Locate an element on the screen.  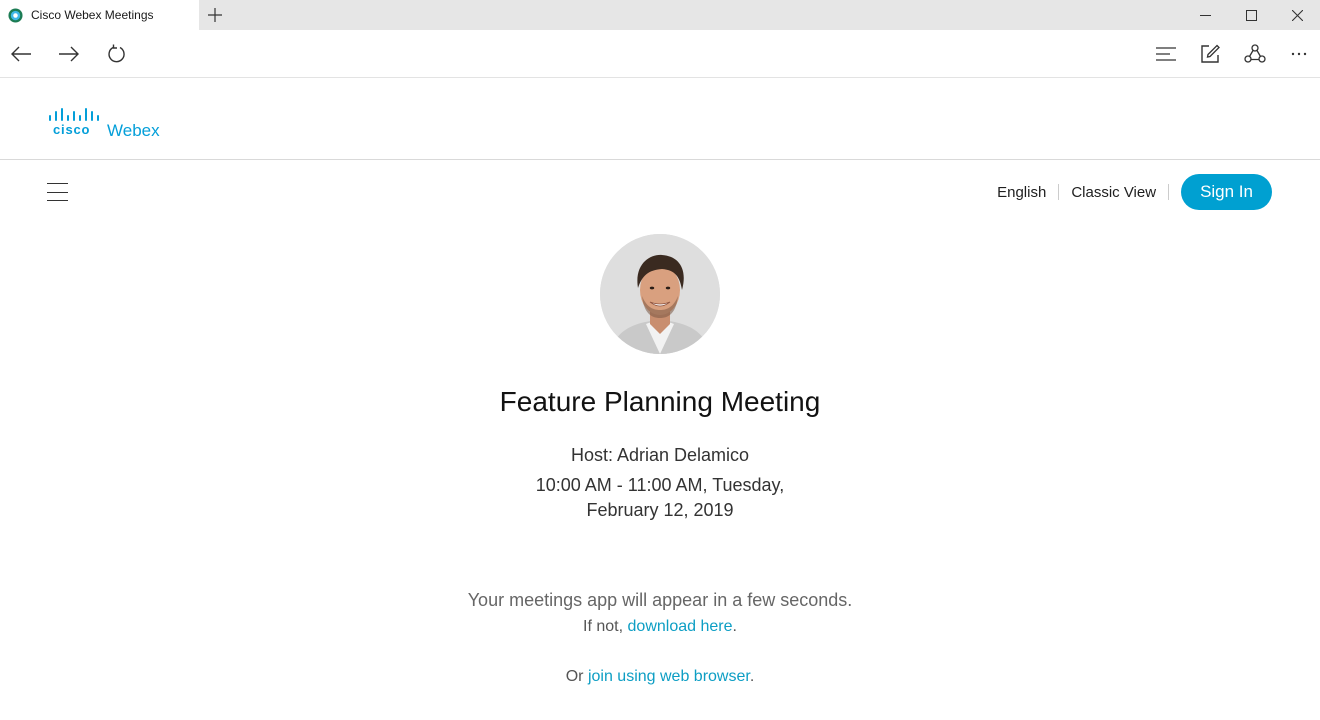
close-icon is located at coordinates (1297, 15).